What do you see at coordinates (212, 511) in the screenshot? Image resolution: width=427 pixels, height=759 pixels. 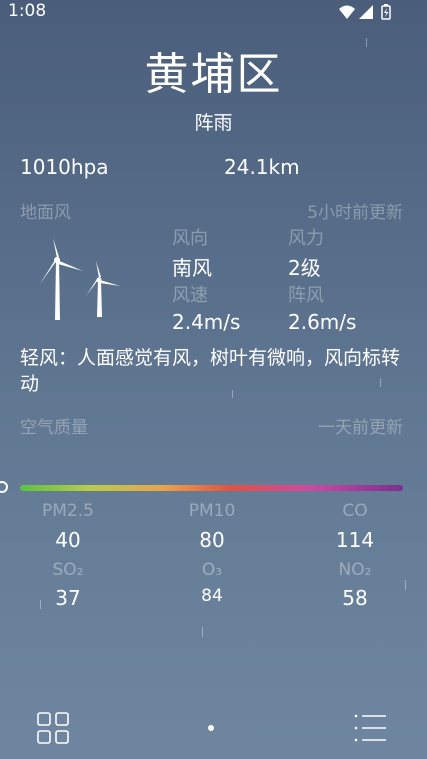 I see `pm10-label: PM10` at bounding box center [212, 511].